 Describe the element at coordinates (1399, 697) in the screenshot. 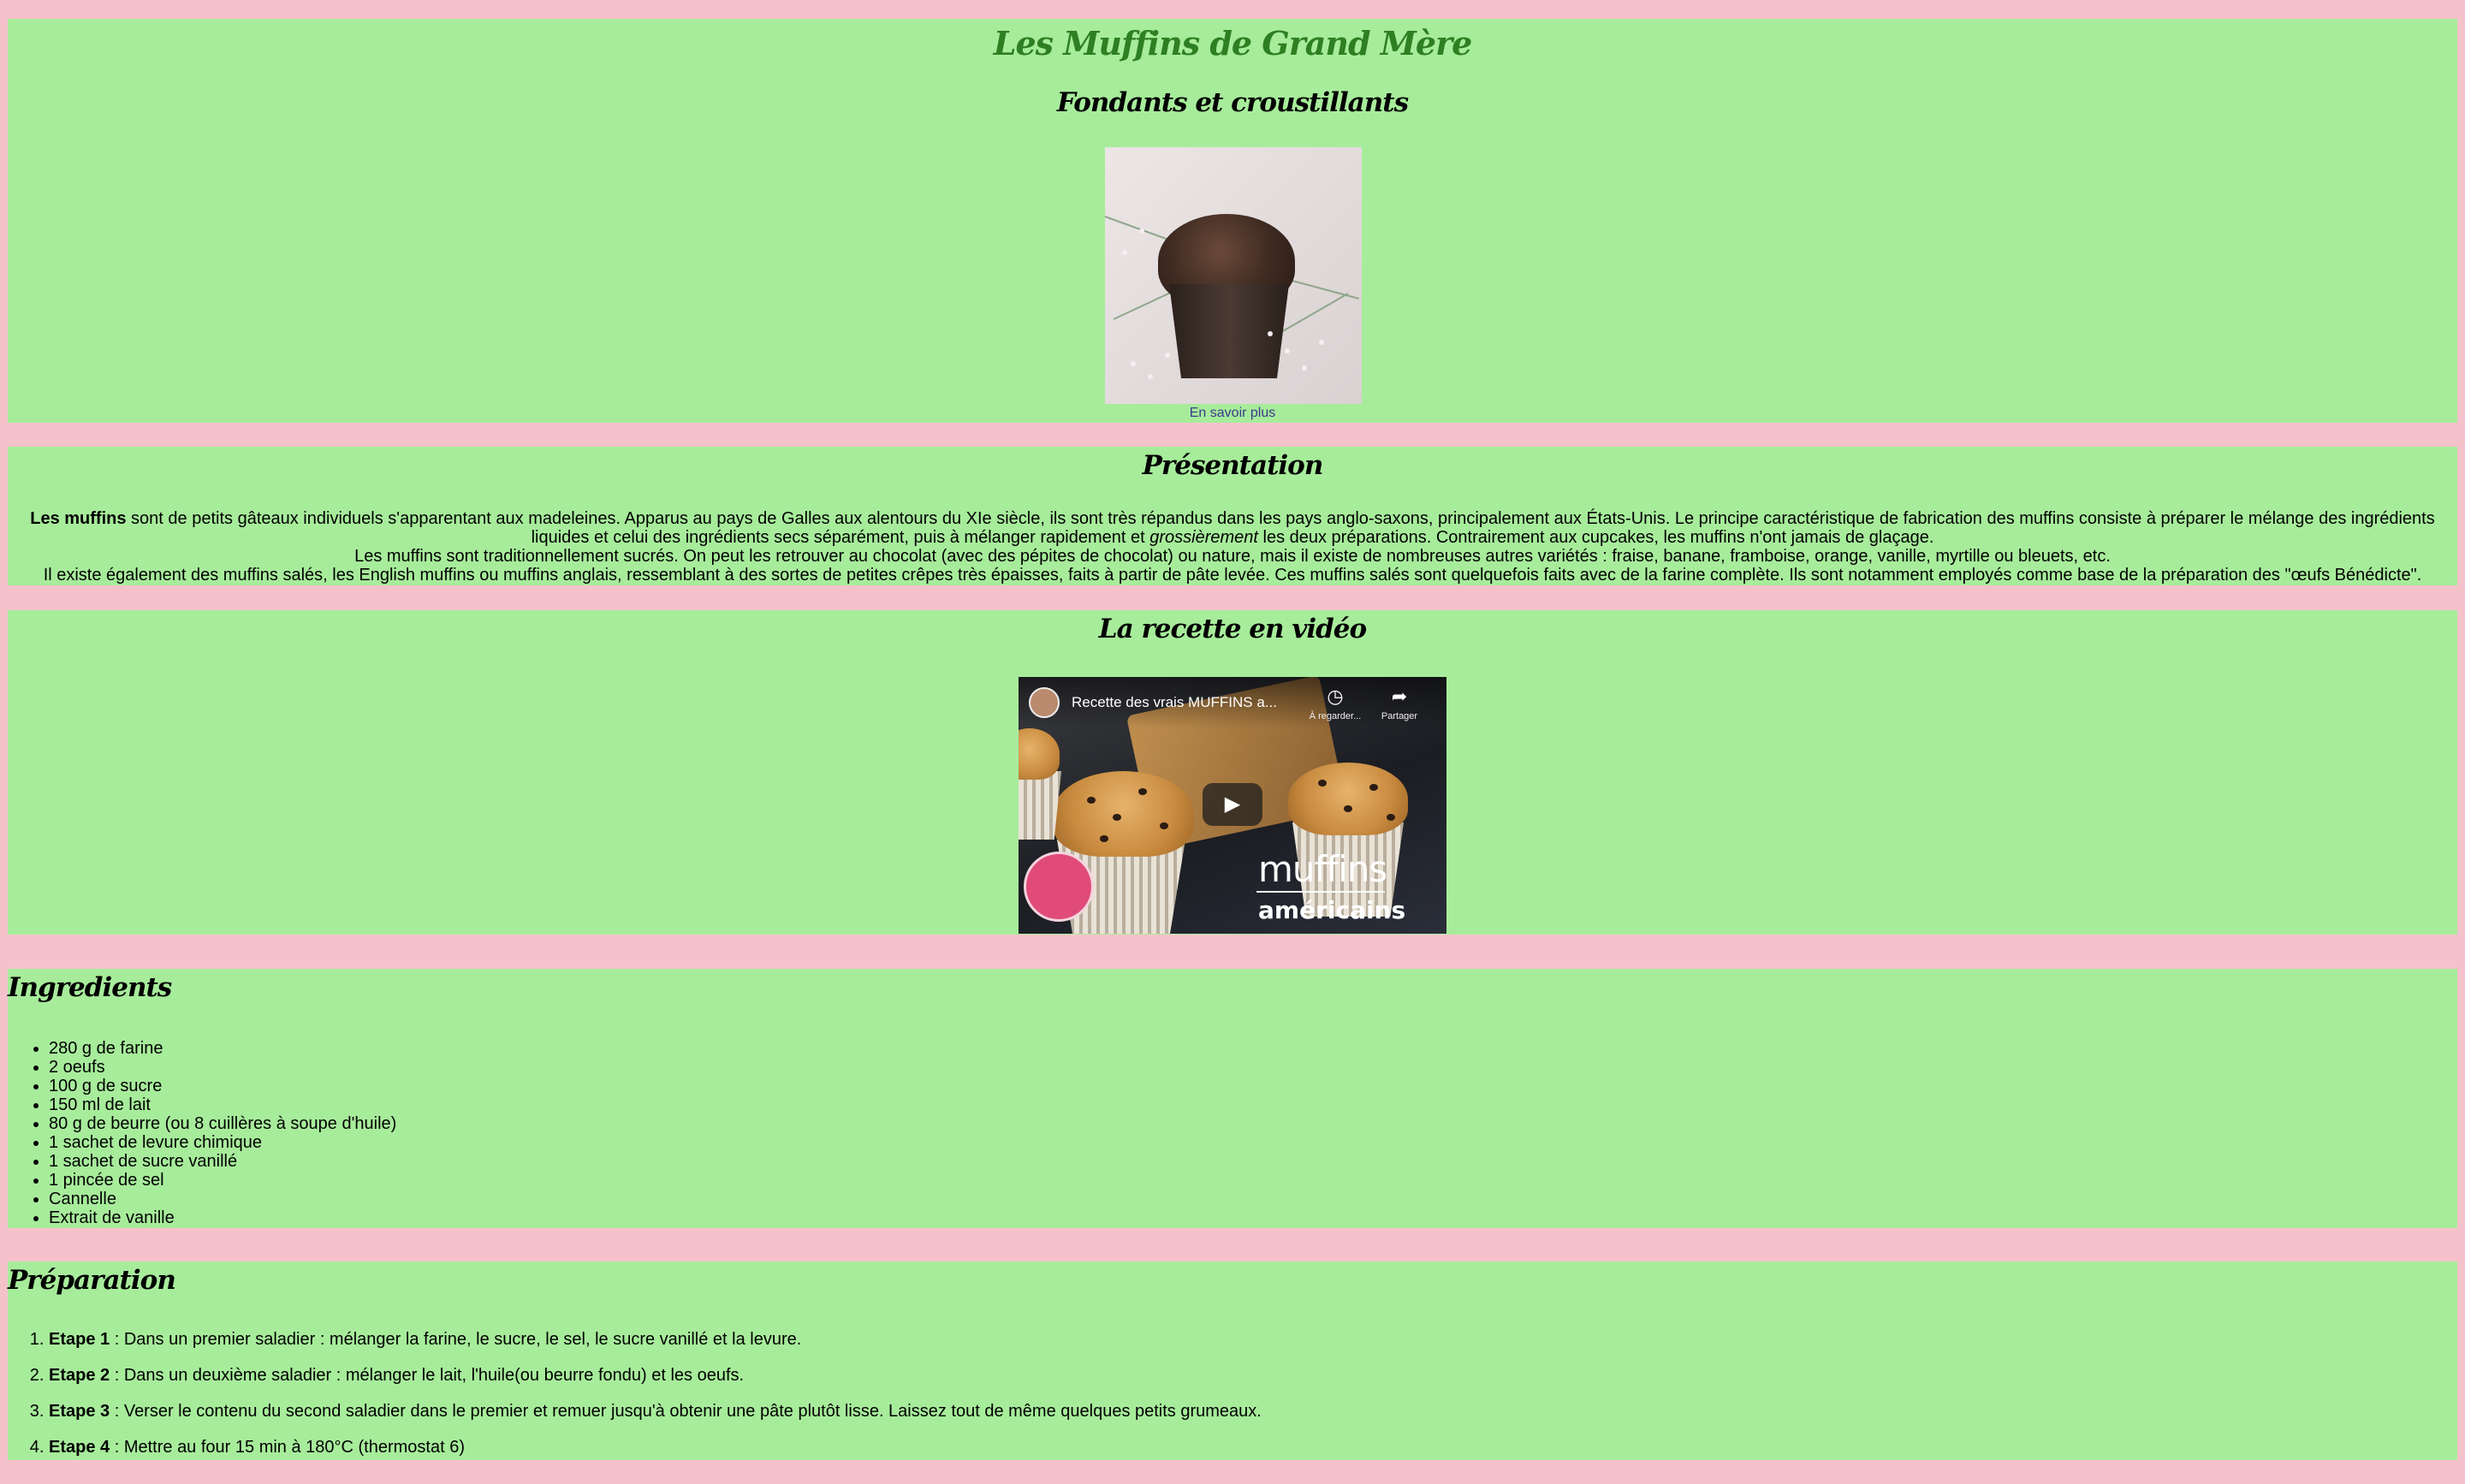

I see `share-icon: ➦` at that location.